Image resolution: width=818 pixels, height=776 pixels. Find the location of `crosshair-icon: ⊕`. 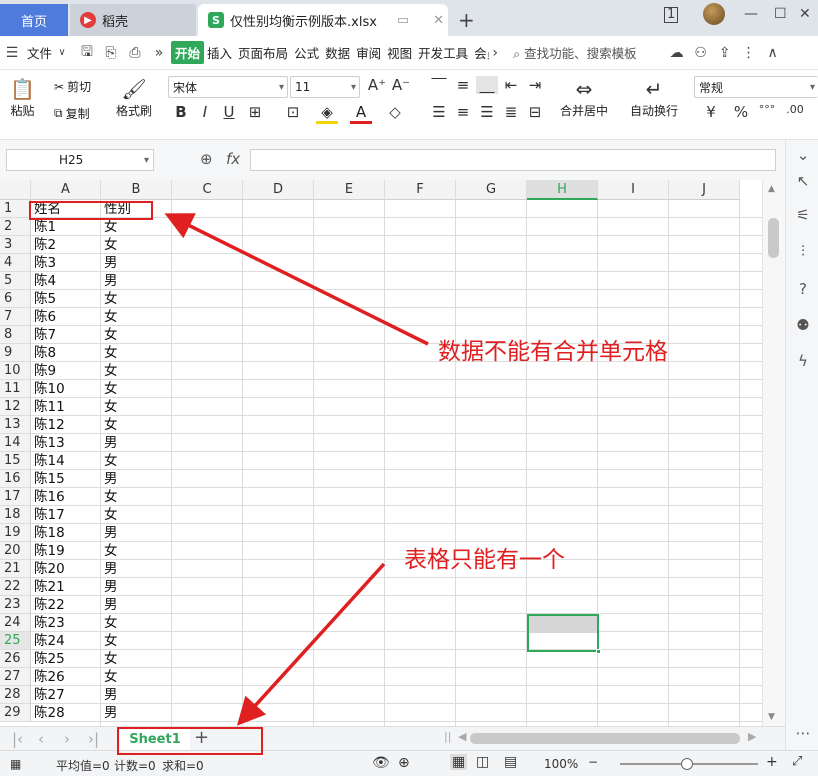

crosshair-icon: ⊕ is located at coordinates (404, 763).